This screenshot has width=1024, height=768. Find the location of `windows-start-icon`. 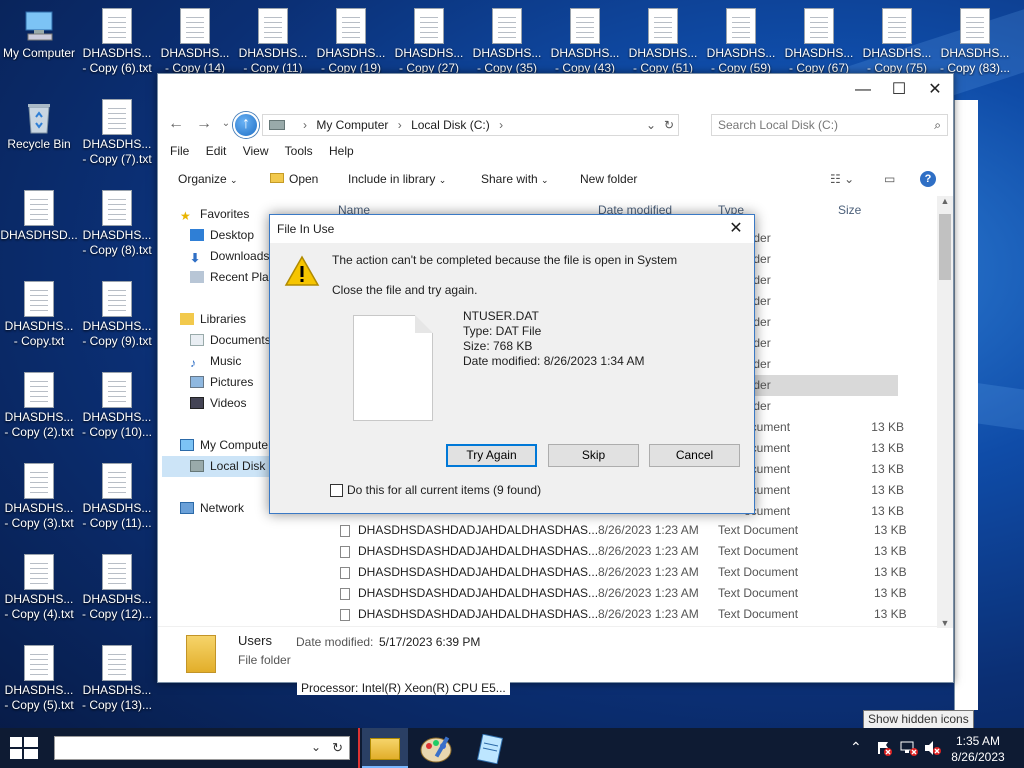

windows-start-icon is located at coordinates (24, 749).